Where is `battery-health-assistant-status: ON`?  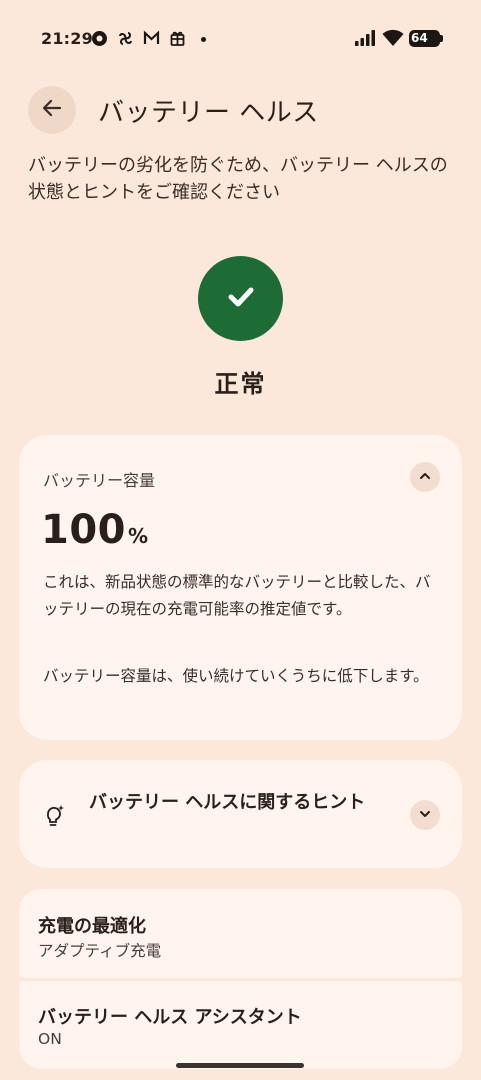
battery-health-assistant-status: ON is located at coordinates (50, 1039).